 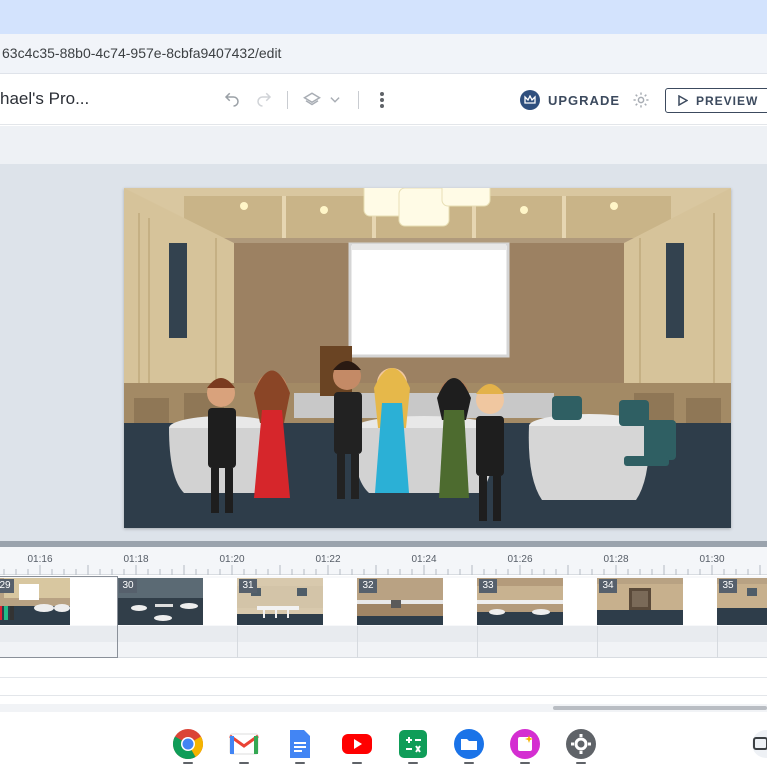 I want to click on scene-number: 33, so click(x=488, y=586).